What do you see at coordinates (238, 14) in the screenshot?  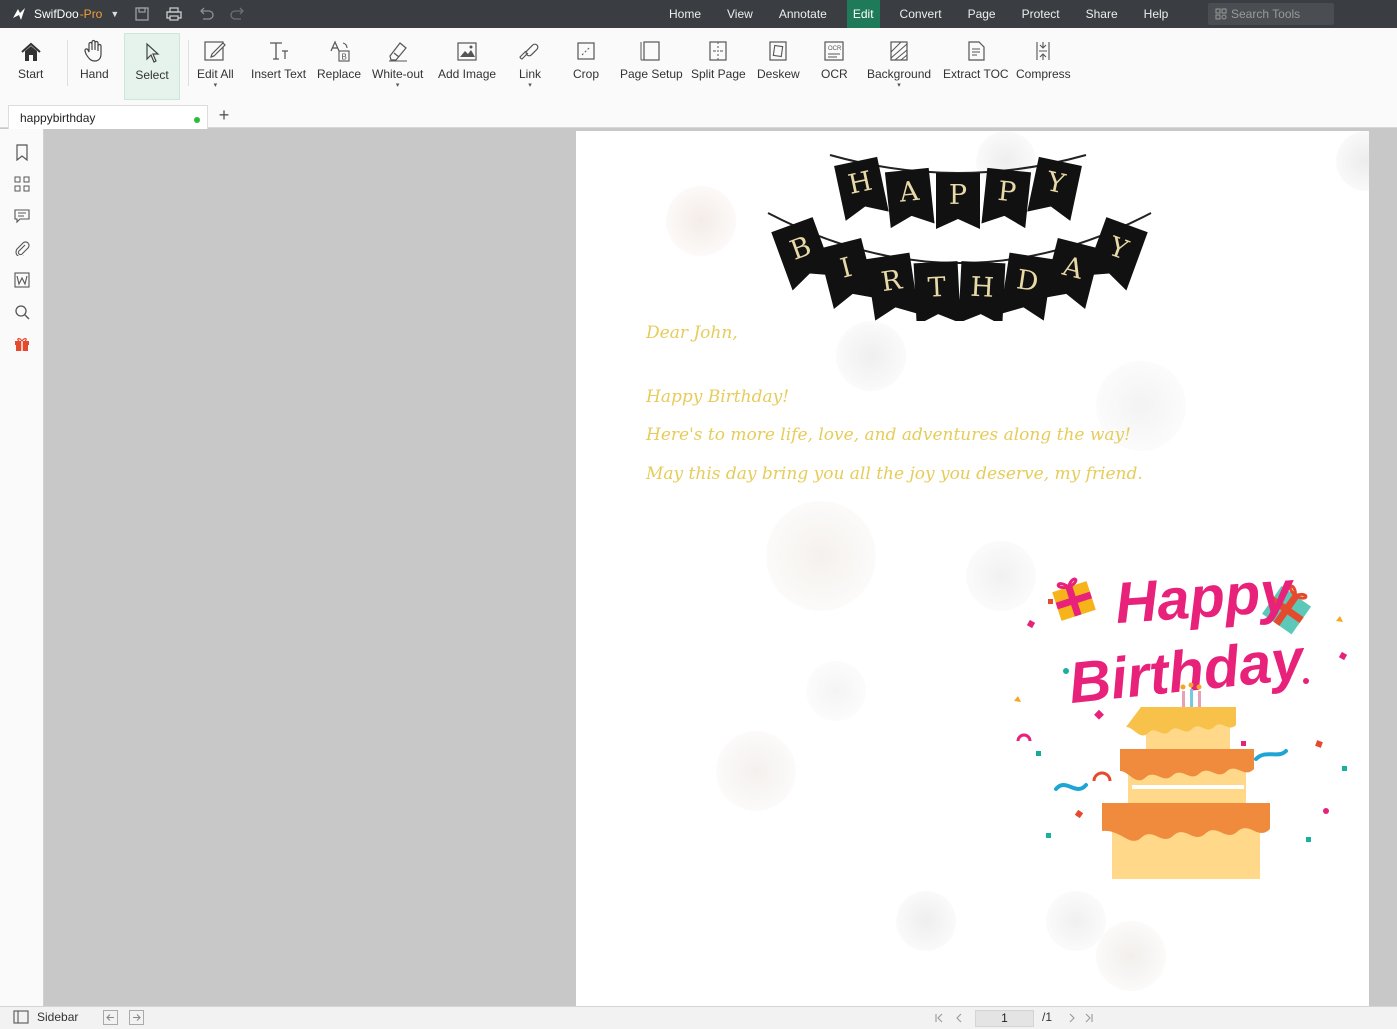 I see `redo-icon` at bounding box center [238, 14].